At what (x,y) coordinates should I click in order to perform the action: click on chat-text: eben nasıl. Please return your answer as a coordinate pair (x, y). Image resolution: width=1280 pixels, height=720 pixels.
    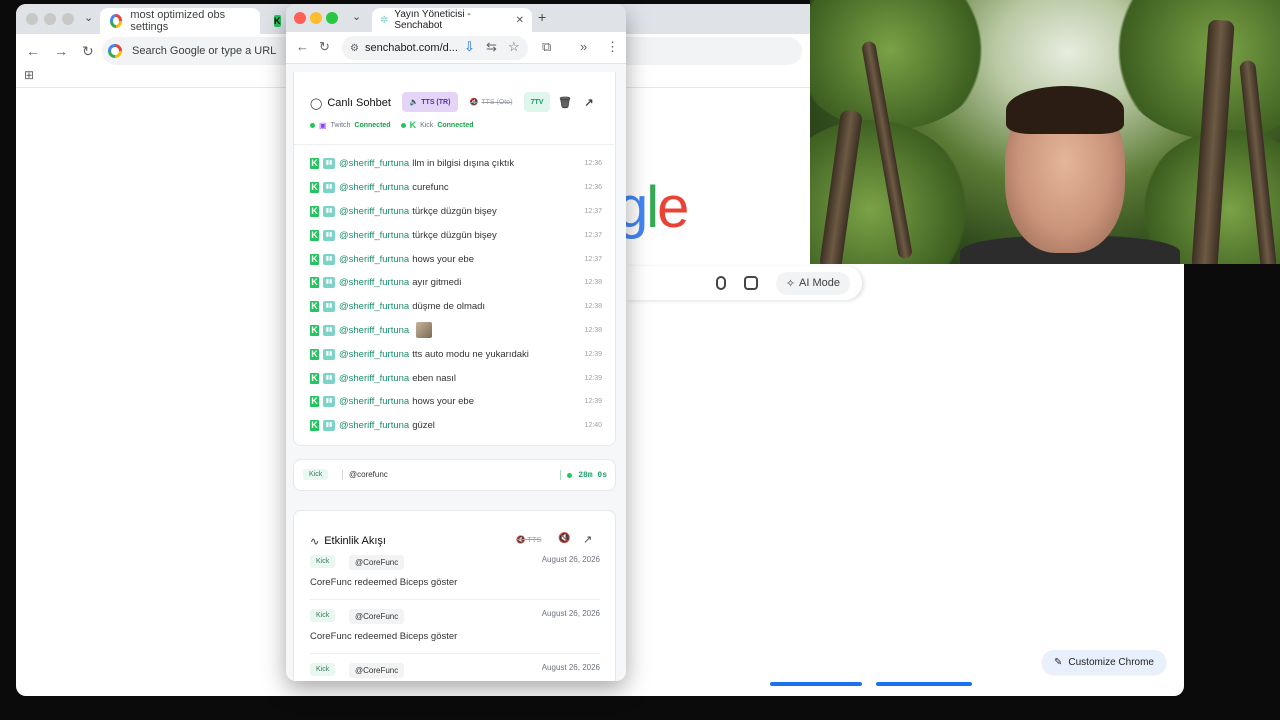
    Looking at the image, I should click on (434, 378).